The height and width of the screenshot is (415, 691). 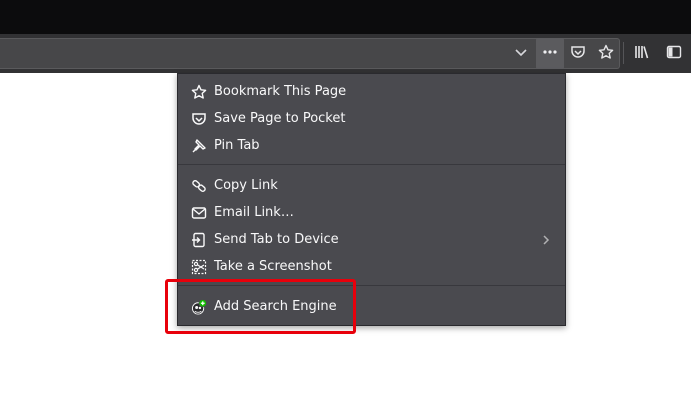 I want to click on menu-item-label: Send Tab to Device, so click(x=276, y=239).